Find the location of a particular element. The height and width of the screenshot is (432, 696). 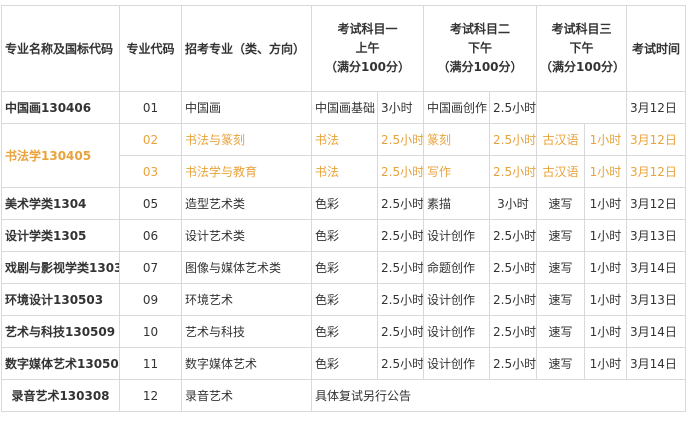

header-subject-2-title: 考试科目二 is located at coordinates (479, 29).